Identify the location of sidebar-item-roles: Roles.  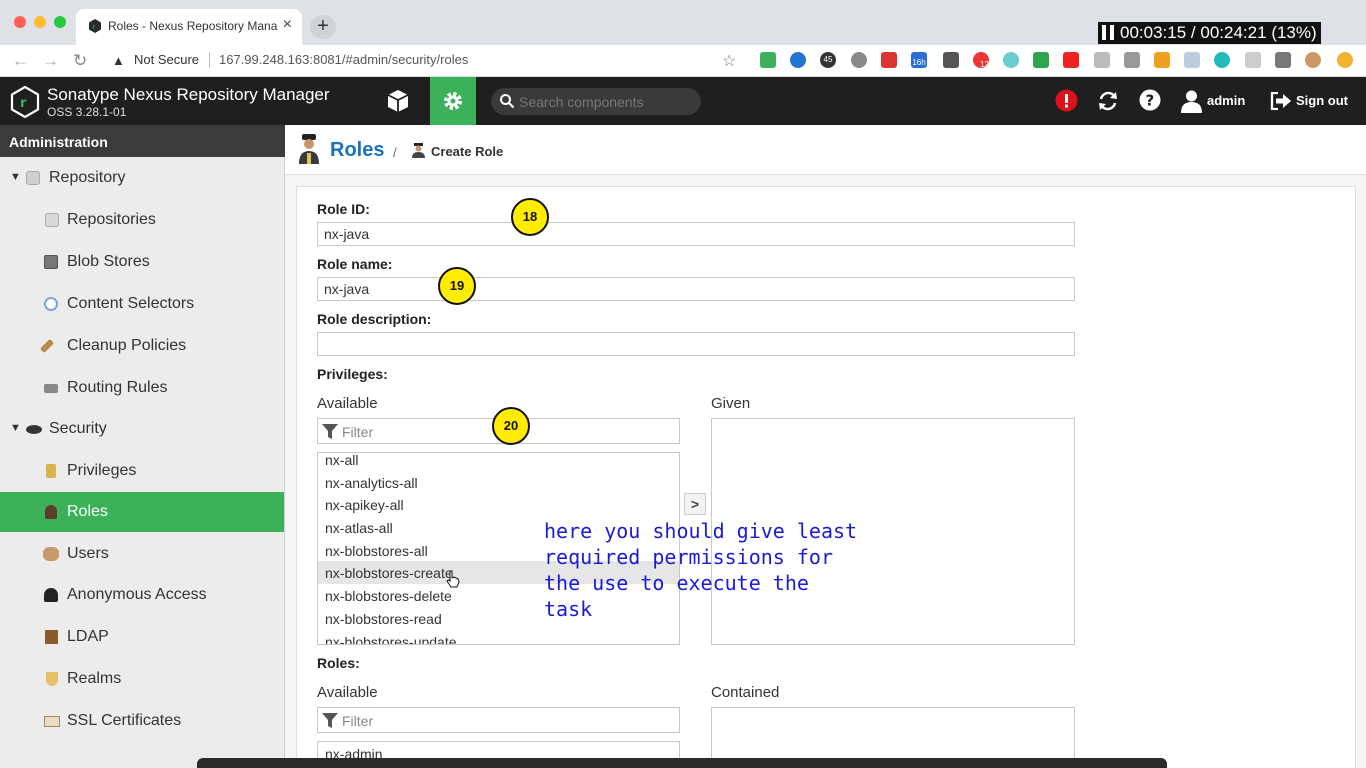
(142, 512).